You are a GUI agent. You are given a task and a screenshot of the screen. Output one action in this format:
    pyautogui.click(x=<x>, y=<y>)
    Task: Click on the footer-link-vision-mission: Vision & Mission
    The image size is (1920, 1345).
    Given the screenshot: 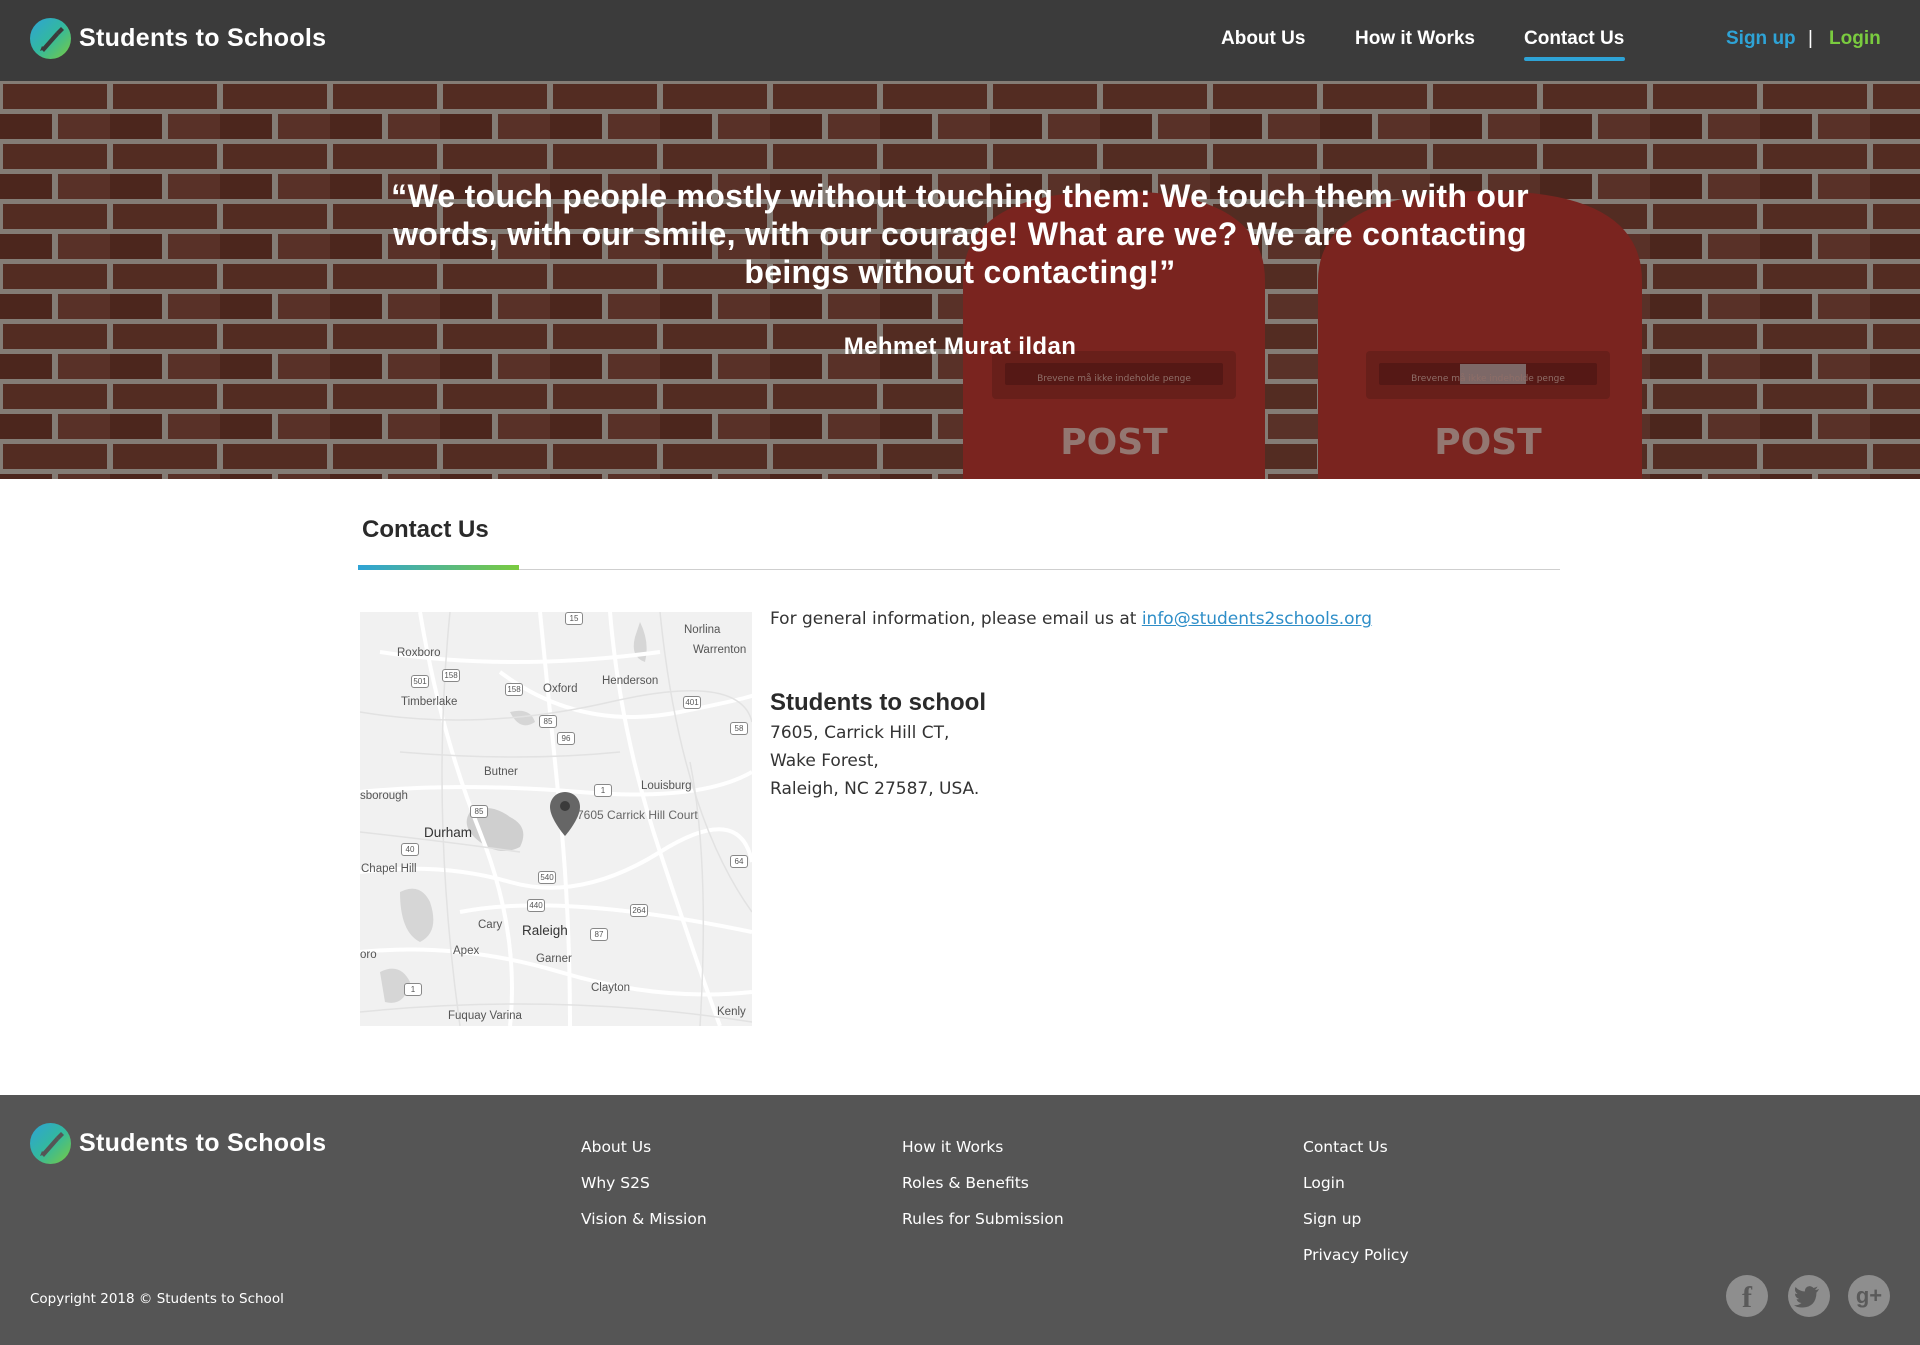 What is the action you would take?
    pyautogui.click(x=644, y=1227)
    